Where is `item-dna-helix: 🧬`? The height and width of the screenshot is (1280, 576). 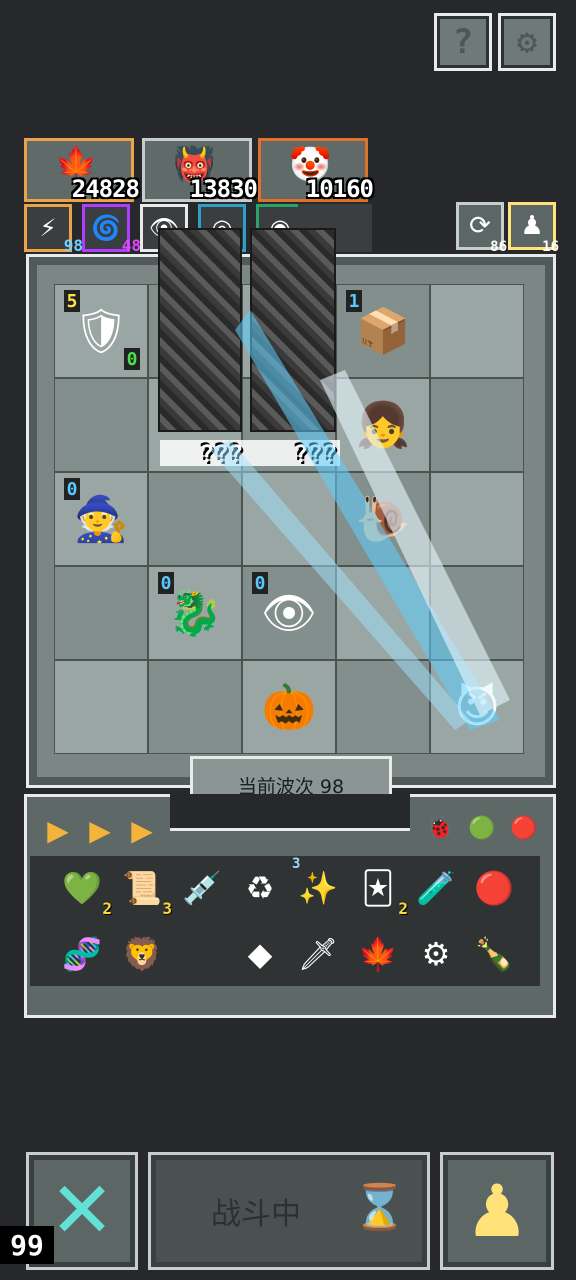 item-dna-helix: 🧬 is located at coordinates (82, 954).